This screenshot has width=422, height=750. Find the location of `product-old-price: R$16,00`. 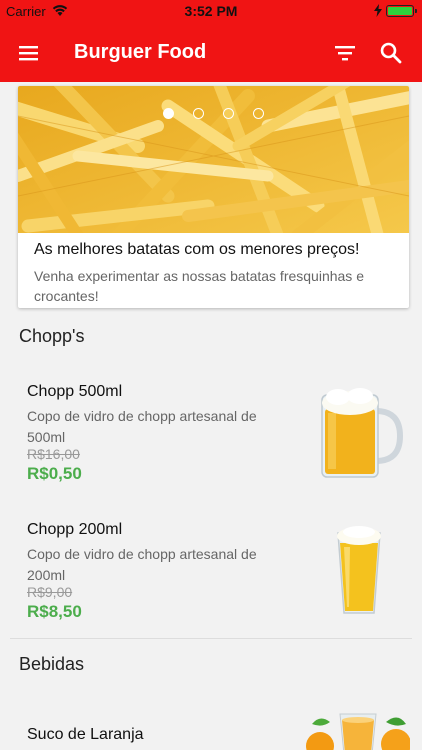

product-old-price: R$16,00 is located at coordinates (53, 454).